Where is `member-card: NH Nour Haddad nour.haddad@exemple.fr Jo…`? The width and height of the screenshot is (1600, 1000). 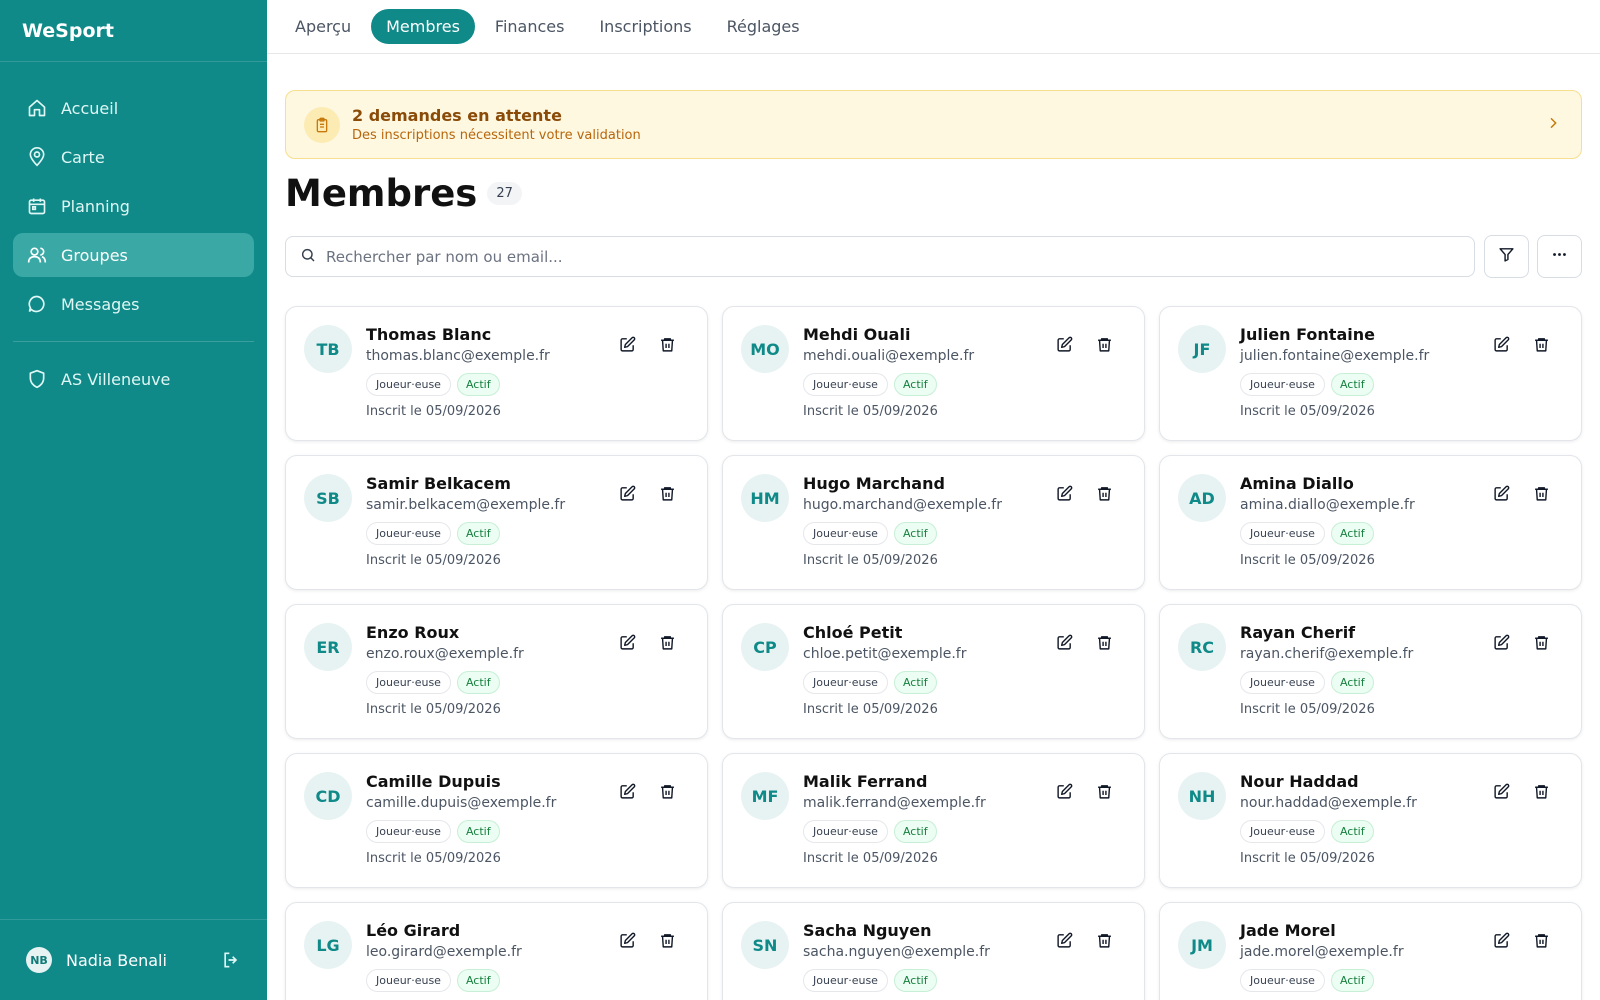 member-card: NH Nour Haddad nour.haddad@exemple.fr Jo… is located at coordinates (1370, 820).